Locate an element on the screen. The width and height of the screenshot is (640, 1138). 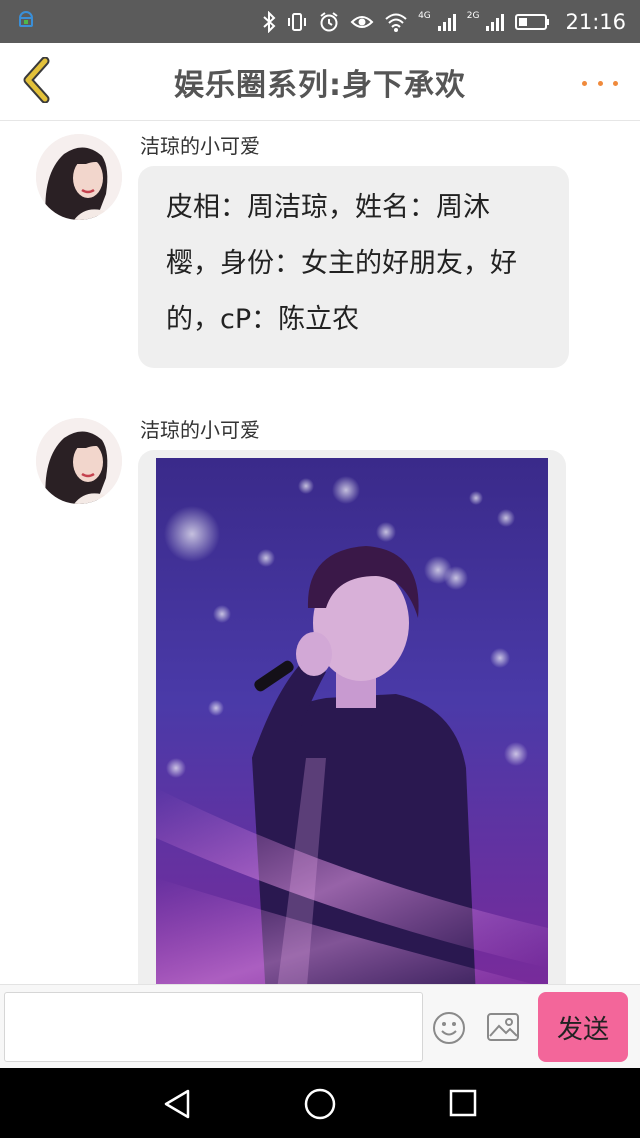
more-button is located at coordinates (600, 83).